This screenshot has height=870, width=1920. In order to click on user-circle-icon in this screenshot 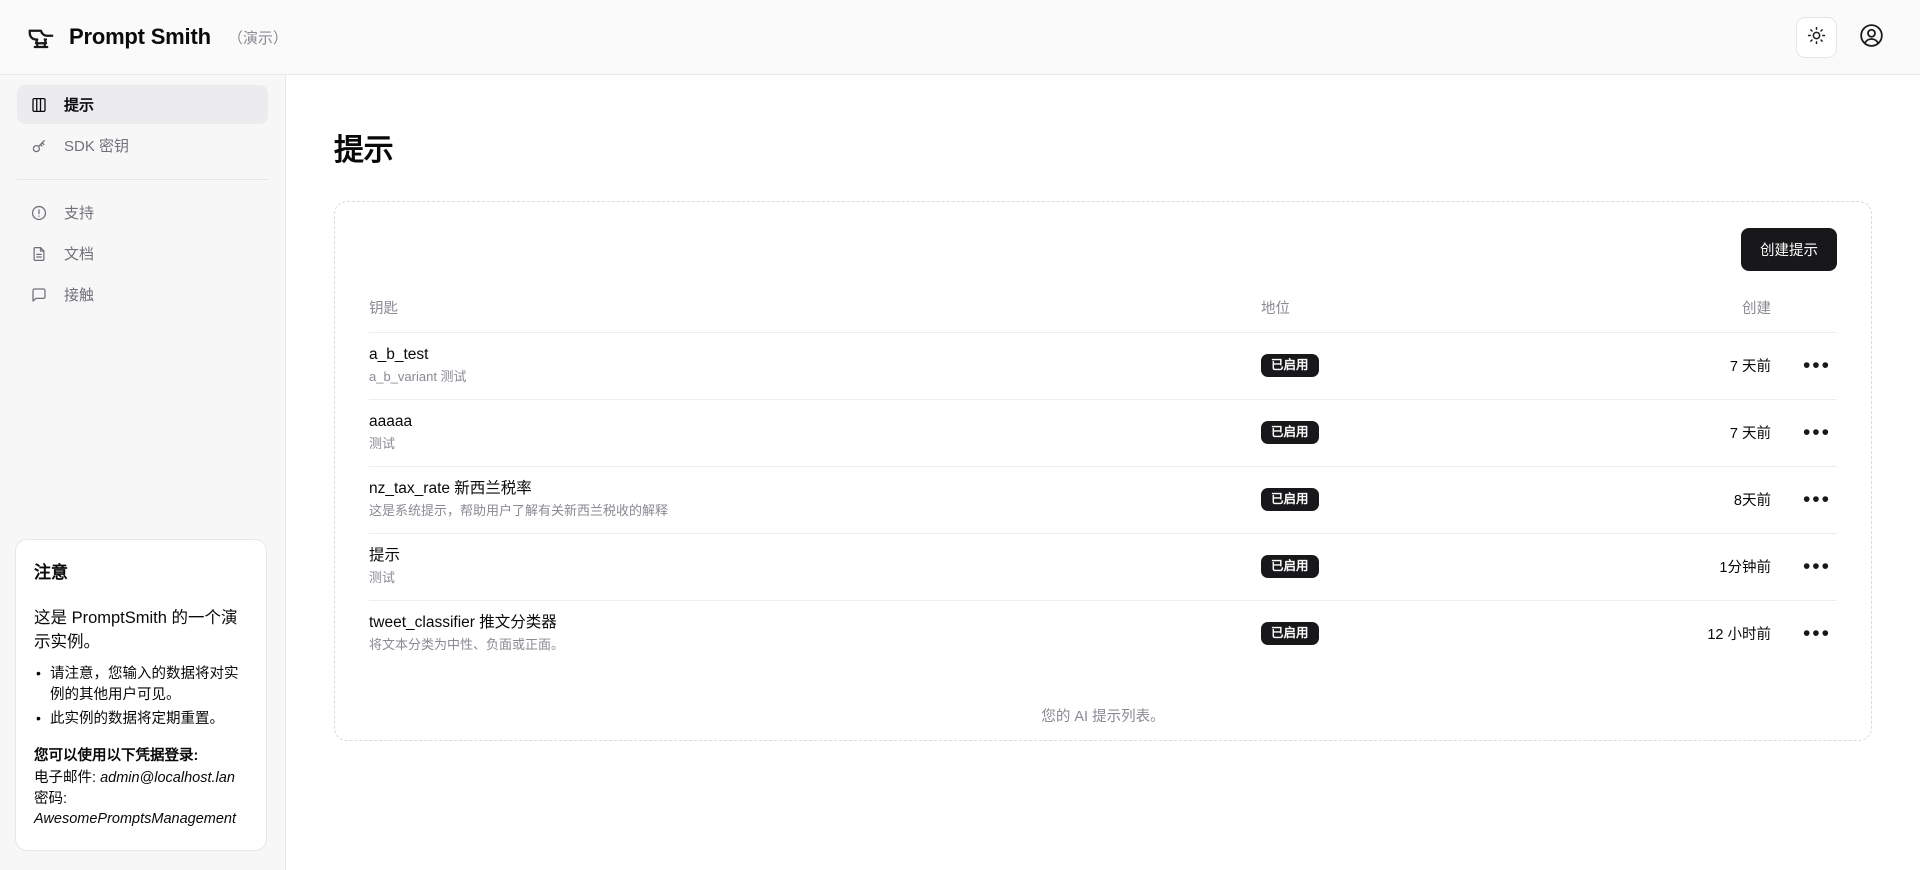, I will do `click(1871, 37)`.